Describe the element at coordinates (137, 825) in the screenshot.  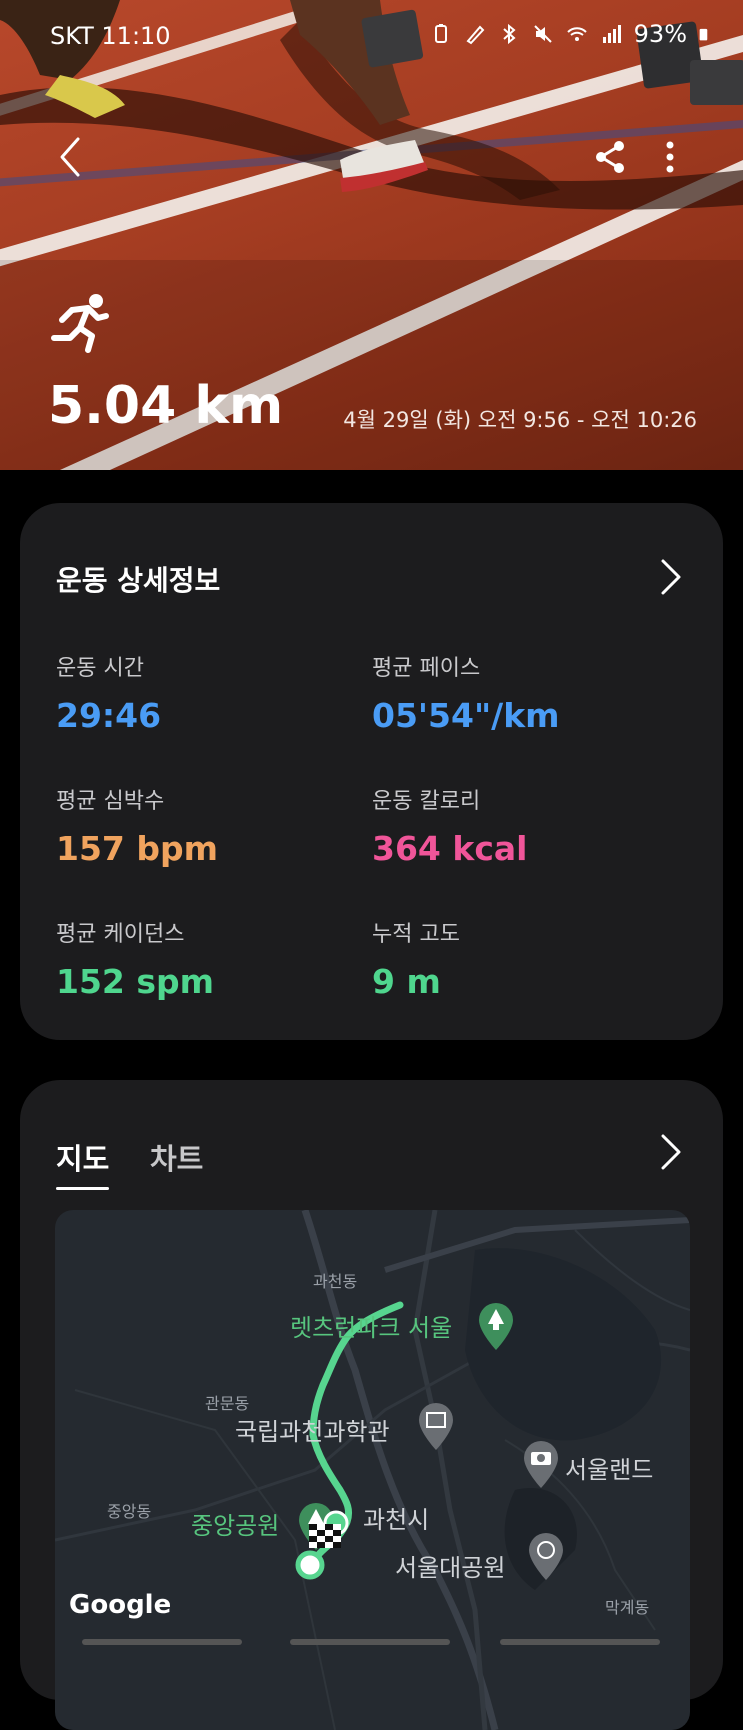
I see `stat-avg-heart-rate: 평균 심박수 157 bpm` at that location.